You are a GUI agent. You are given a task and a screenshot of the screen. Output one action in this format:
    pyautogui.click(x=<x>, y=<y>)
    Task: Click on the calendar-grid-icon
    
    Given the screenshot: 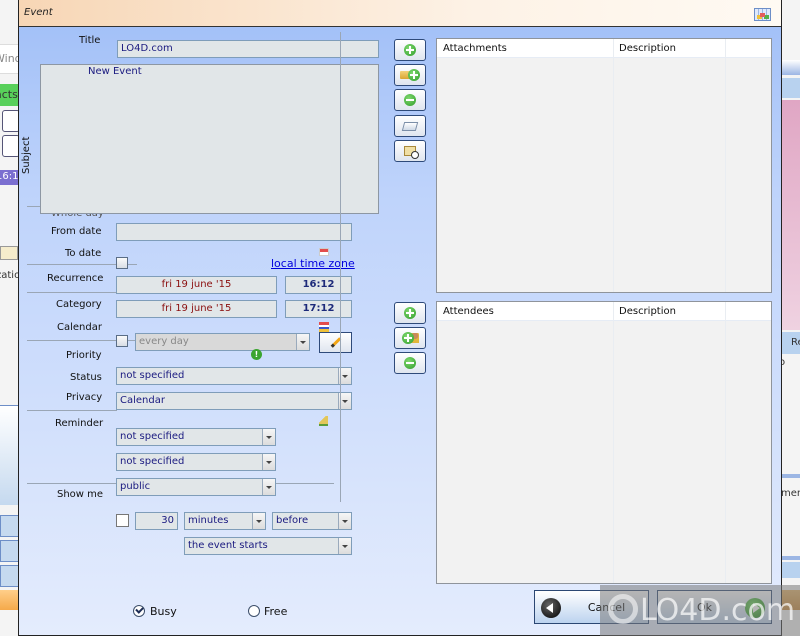 What is the action you would take?
    pyautogui.click(x=762, y=14)
    